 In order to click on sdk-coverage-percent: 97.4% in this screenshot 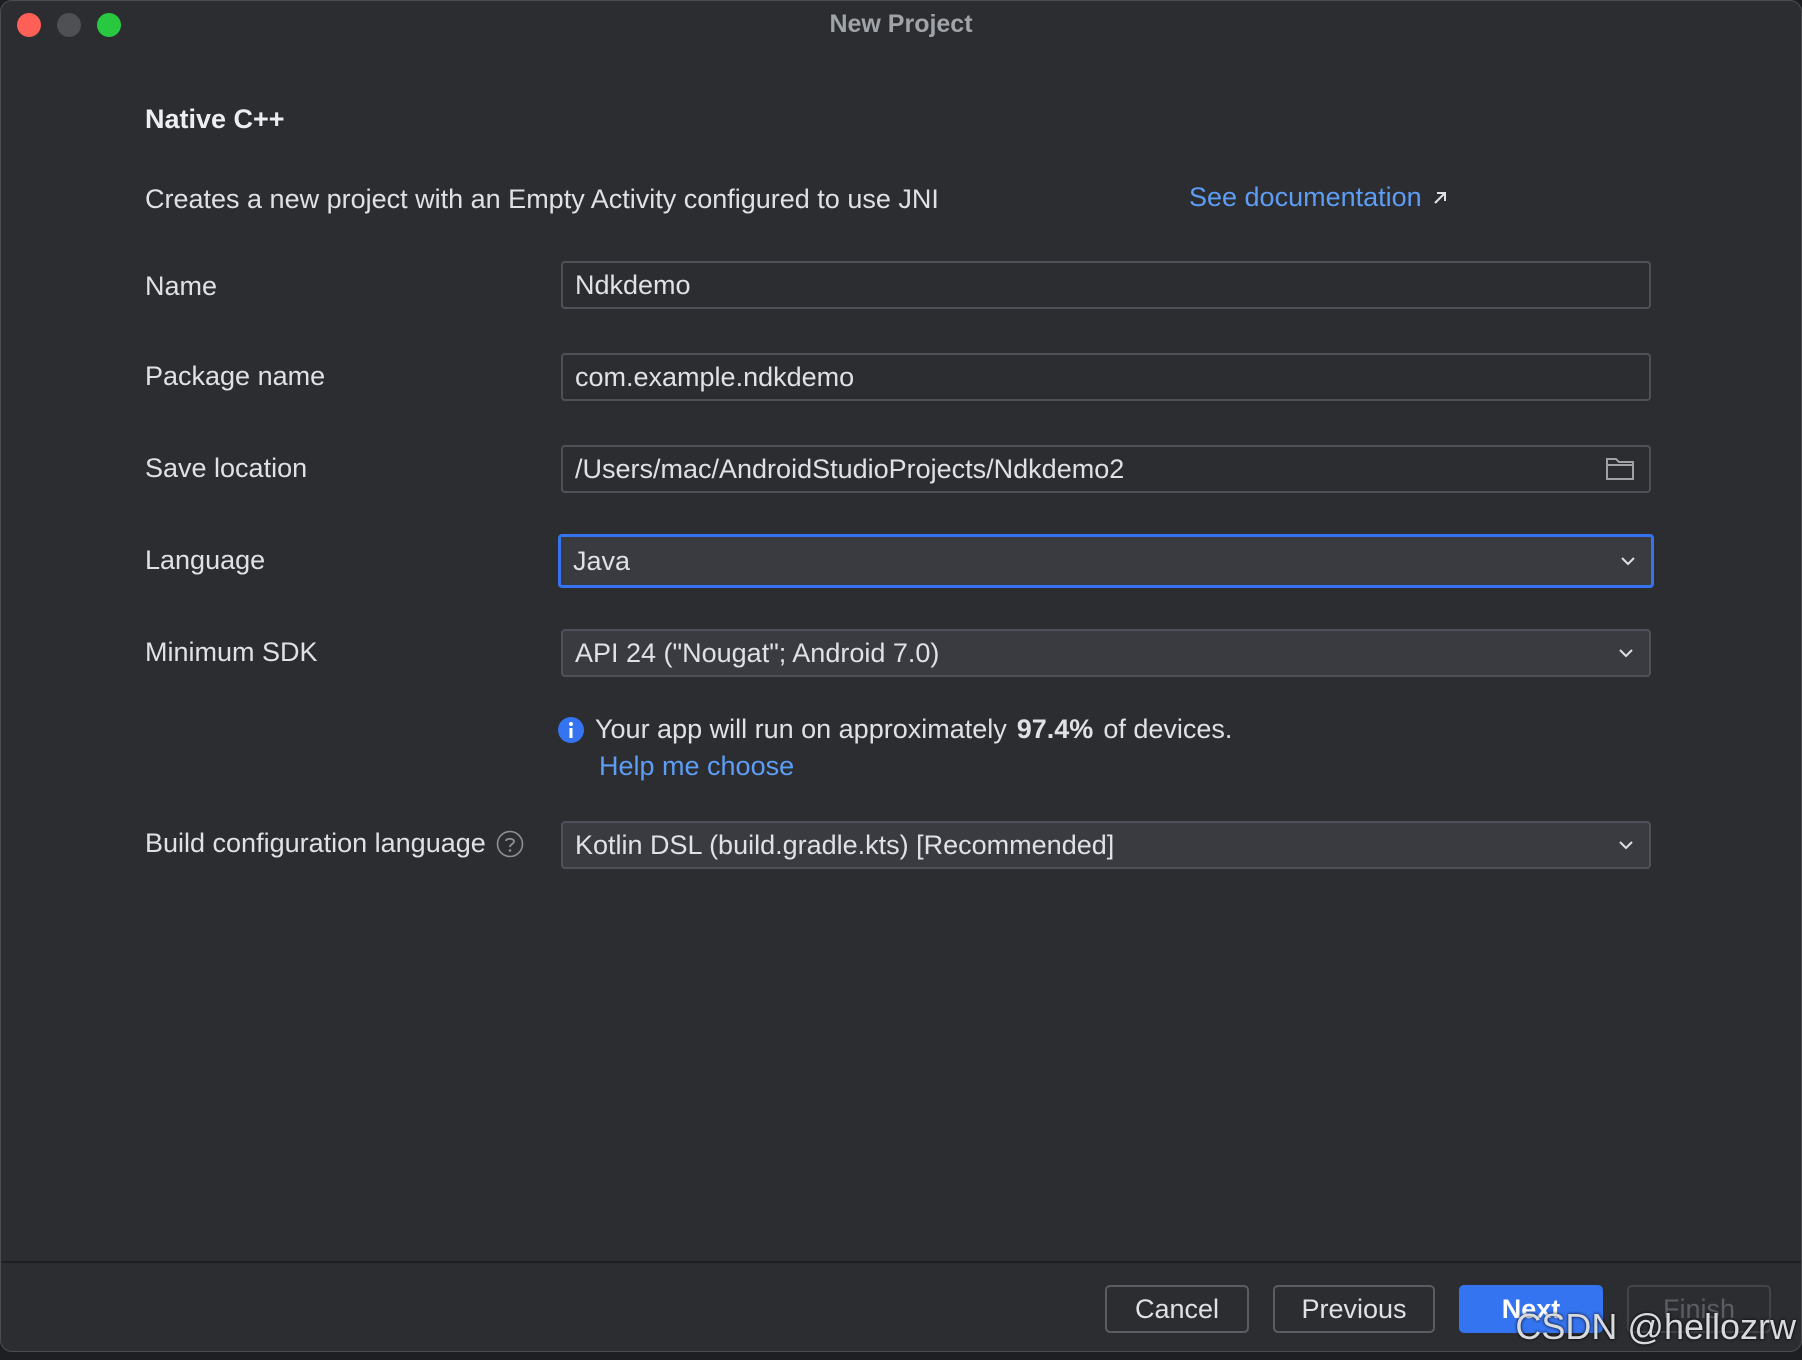, I will do `click(1055, 729)`.